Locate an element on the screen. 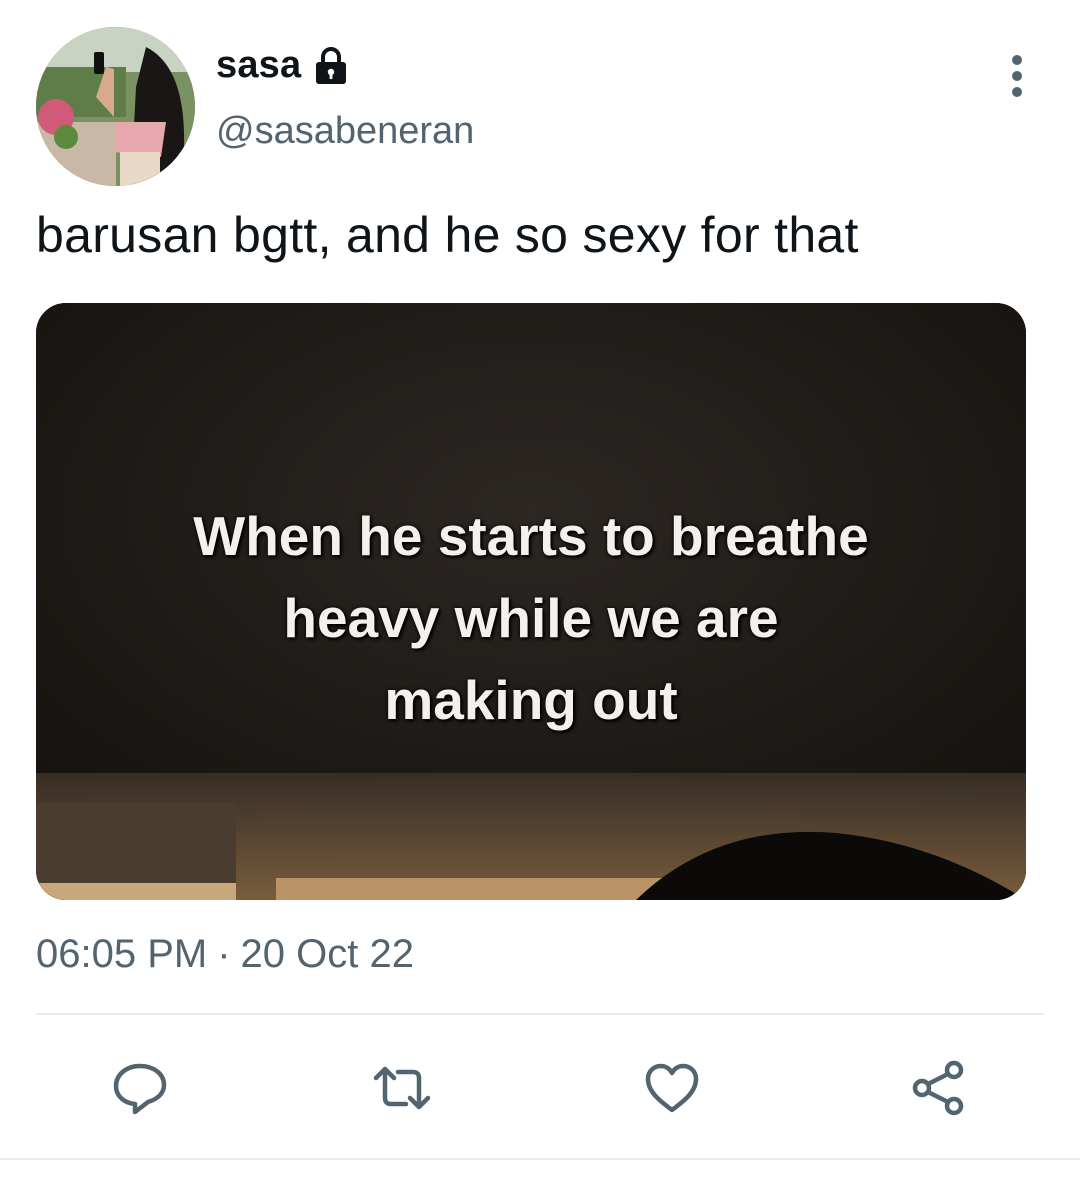 The width and height of the screenshot is (1080, 1178). like-button is located at coordinates (672, 1088).